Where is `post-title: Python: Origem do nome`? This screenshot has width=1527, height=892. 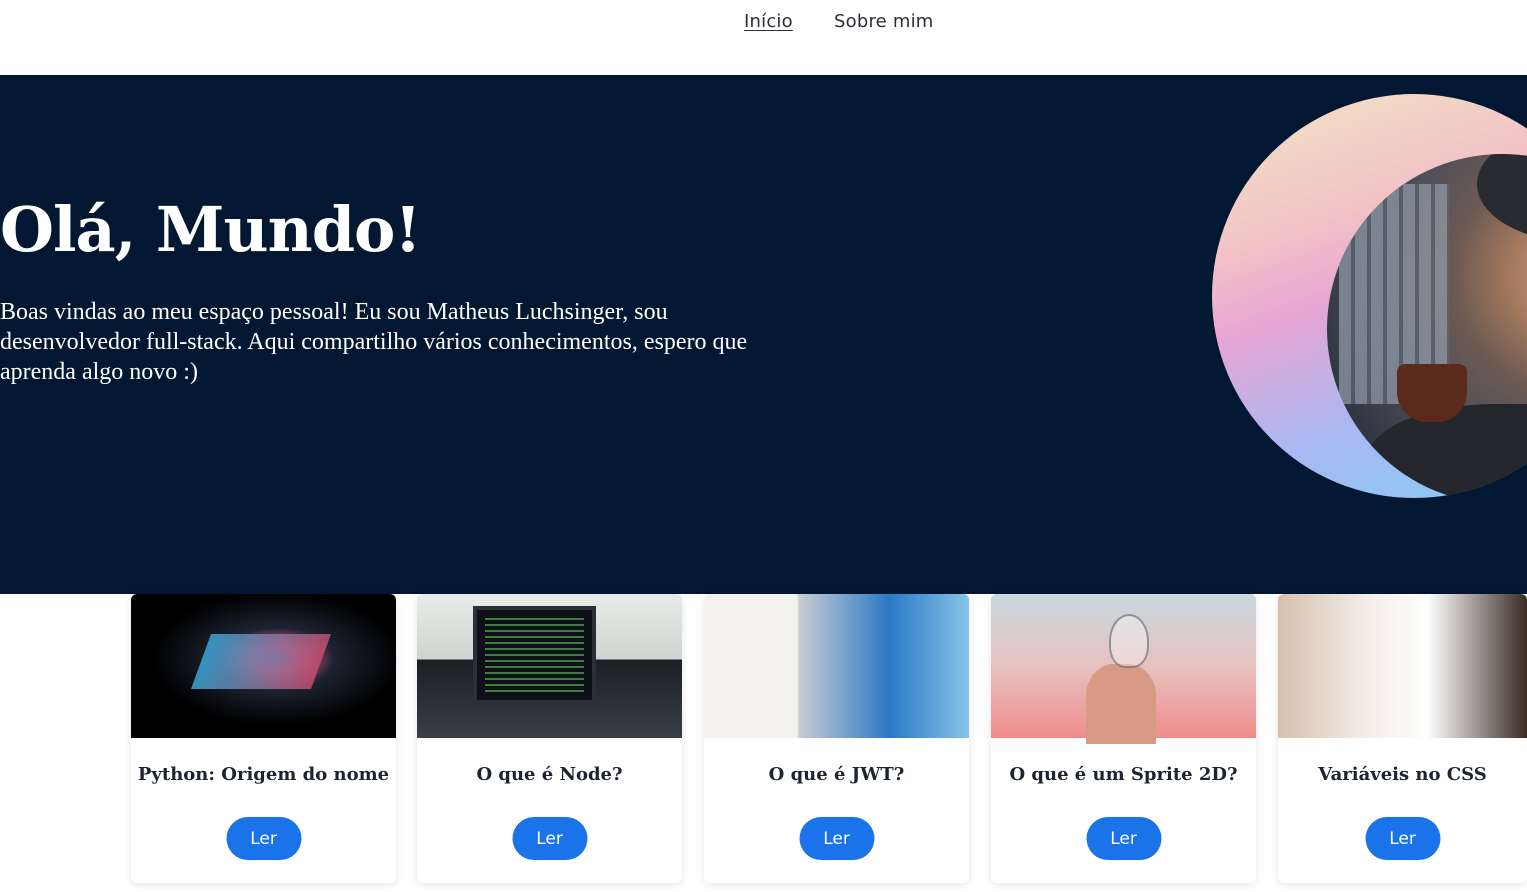
post-title: Python: Origem do nome is located at coordinates (263, 774).